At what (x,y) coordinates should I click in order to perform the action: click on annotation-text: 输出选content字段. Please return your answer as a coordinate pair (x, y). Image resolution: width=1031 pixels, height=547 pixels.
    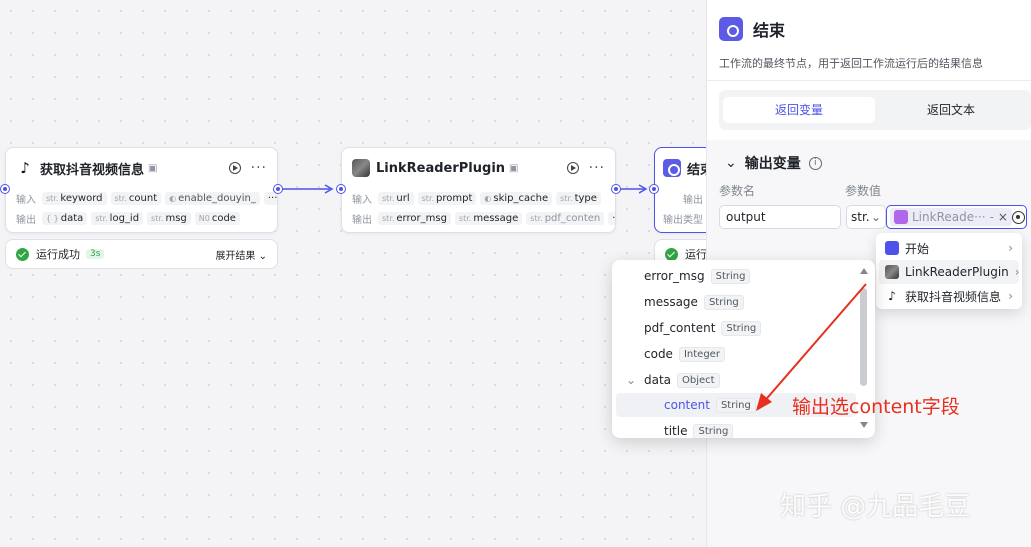
    Looking at the image, I should click on (876, 407).